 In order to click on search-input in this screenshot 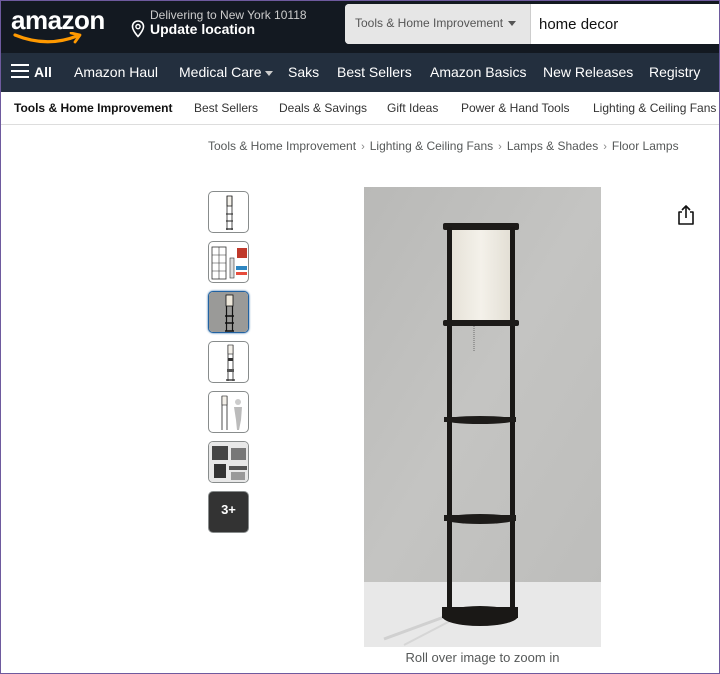, I will do `click(625, 24)`.